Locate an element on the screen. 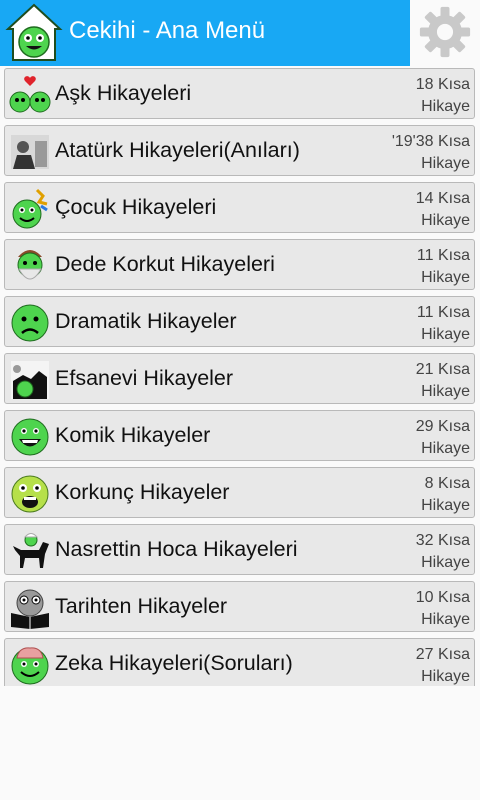 The image size is (480, 800). laughing-smiley-icon is located at coordinates (30, 437).